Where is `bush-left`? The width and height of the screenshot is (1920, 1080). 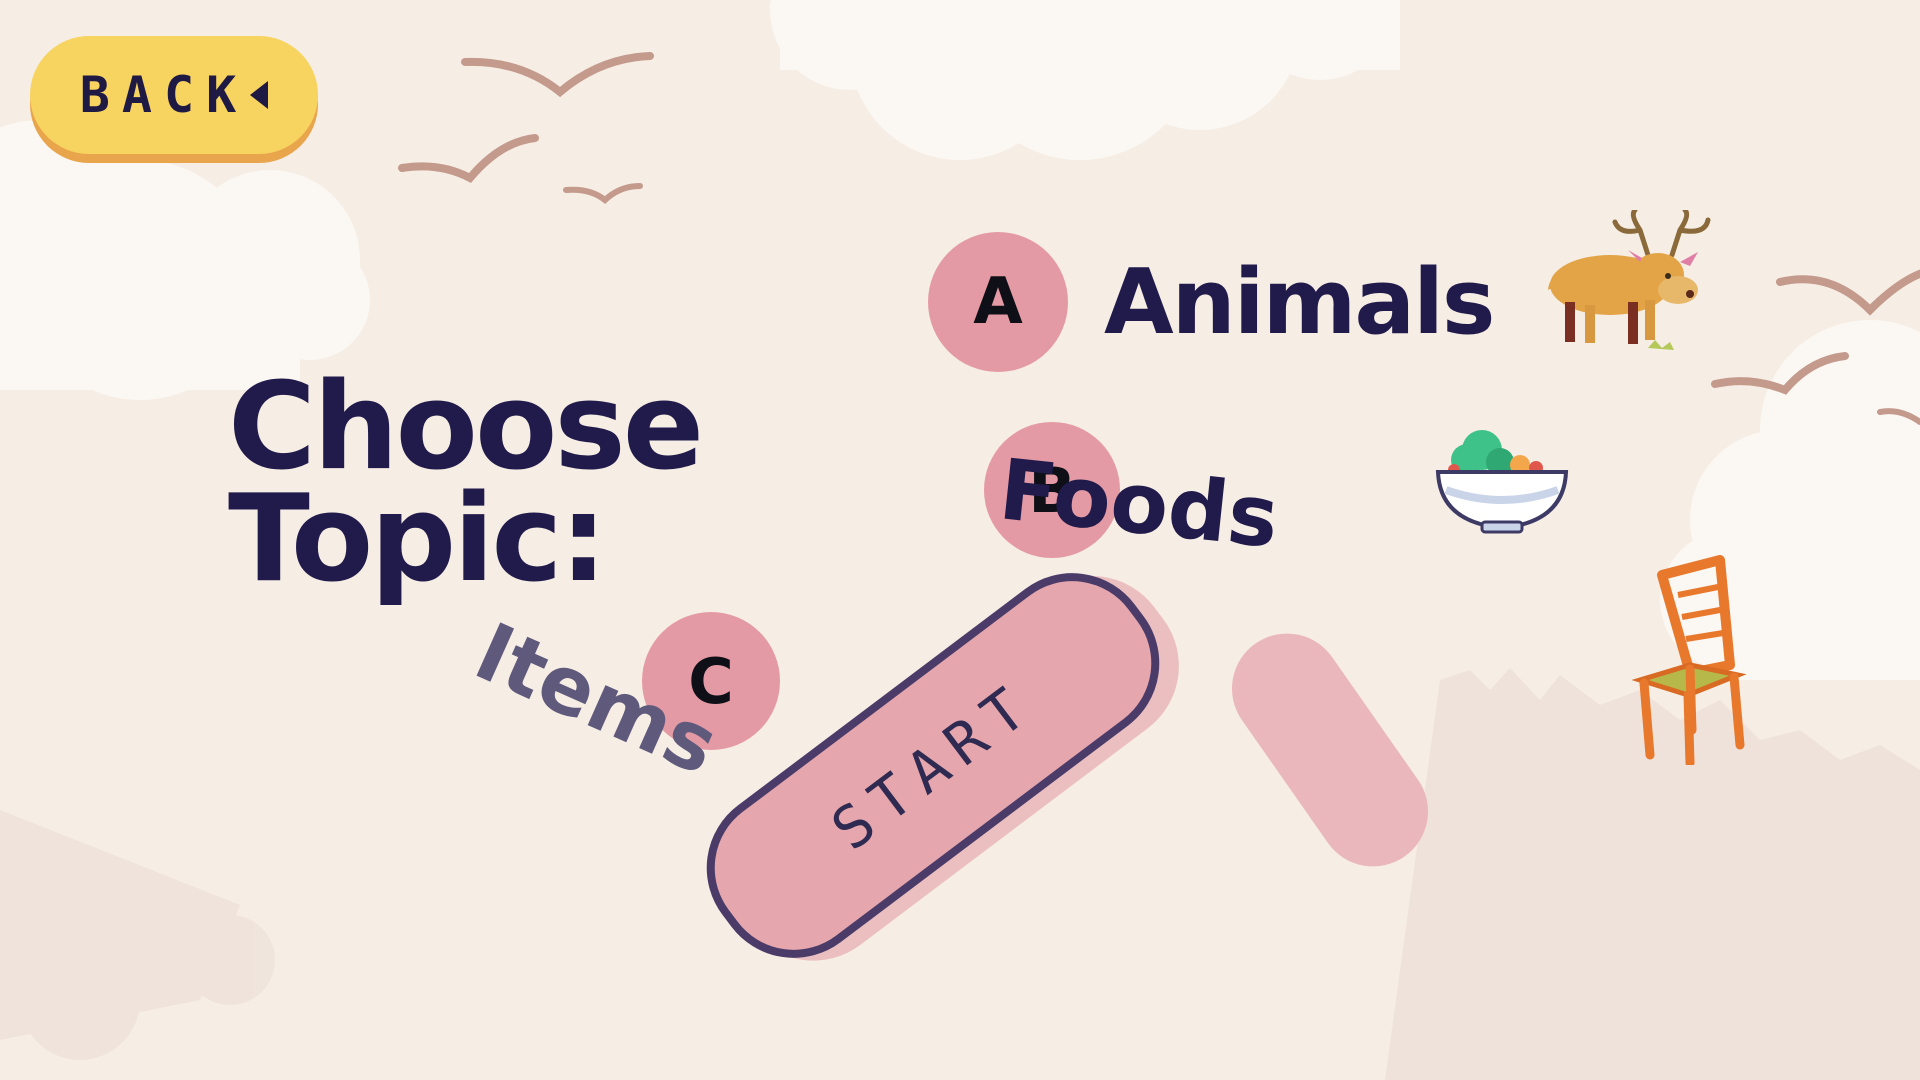
bush-left is located at coordinates (137, 935).